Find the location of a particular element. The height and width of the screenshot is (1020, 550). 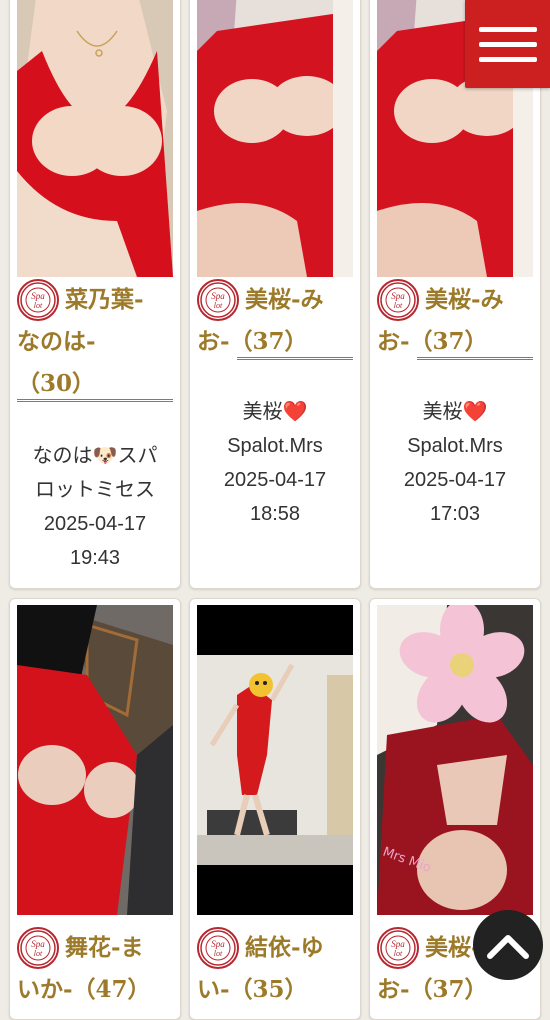

post-time: 19:43 is located at coordinates (95, 558).